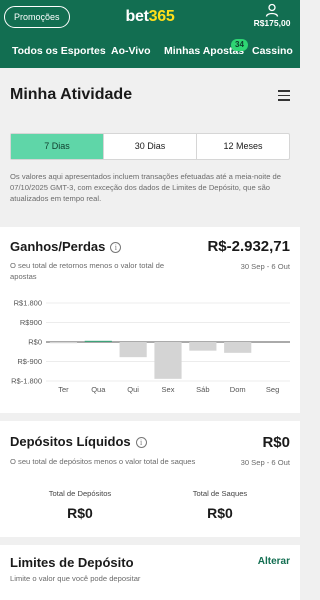  What do you see at coordinates (220, 513) in the screenshot?
I see `total-withdrawals-value: R$0` at bounding box center [220, 513].